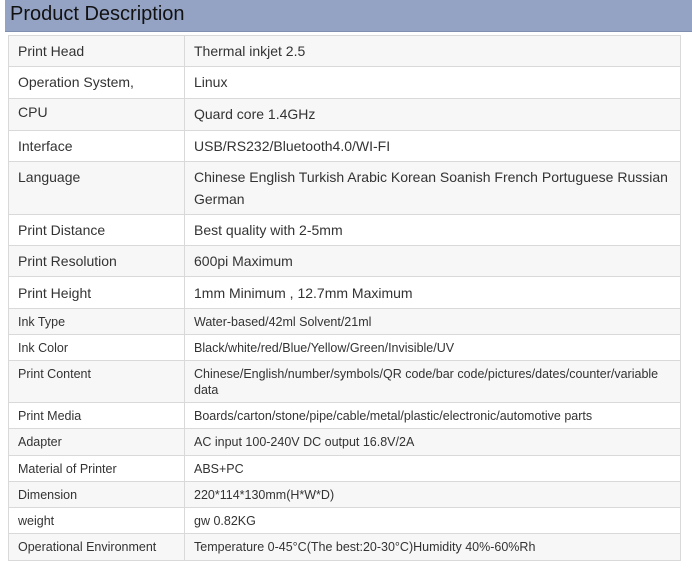 Image resolution: width=692 pixels, height=575 pixels. What do you see at coordinates (96, 114) in the screenshot?
I see `spec-label: CPU` at bounding box center [96, 114].